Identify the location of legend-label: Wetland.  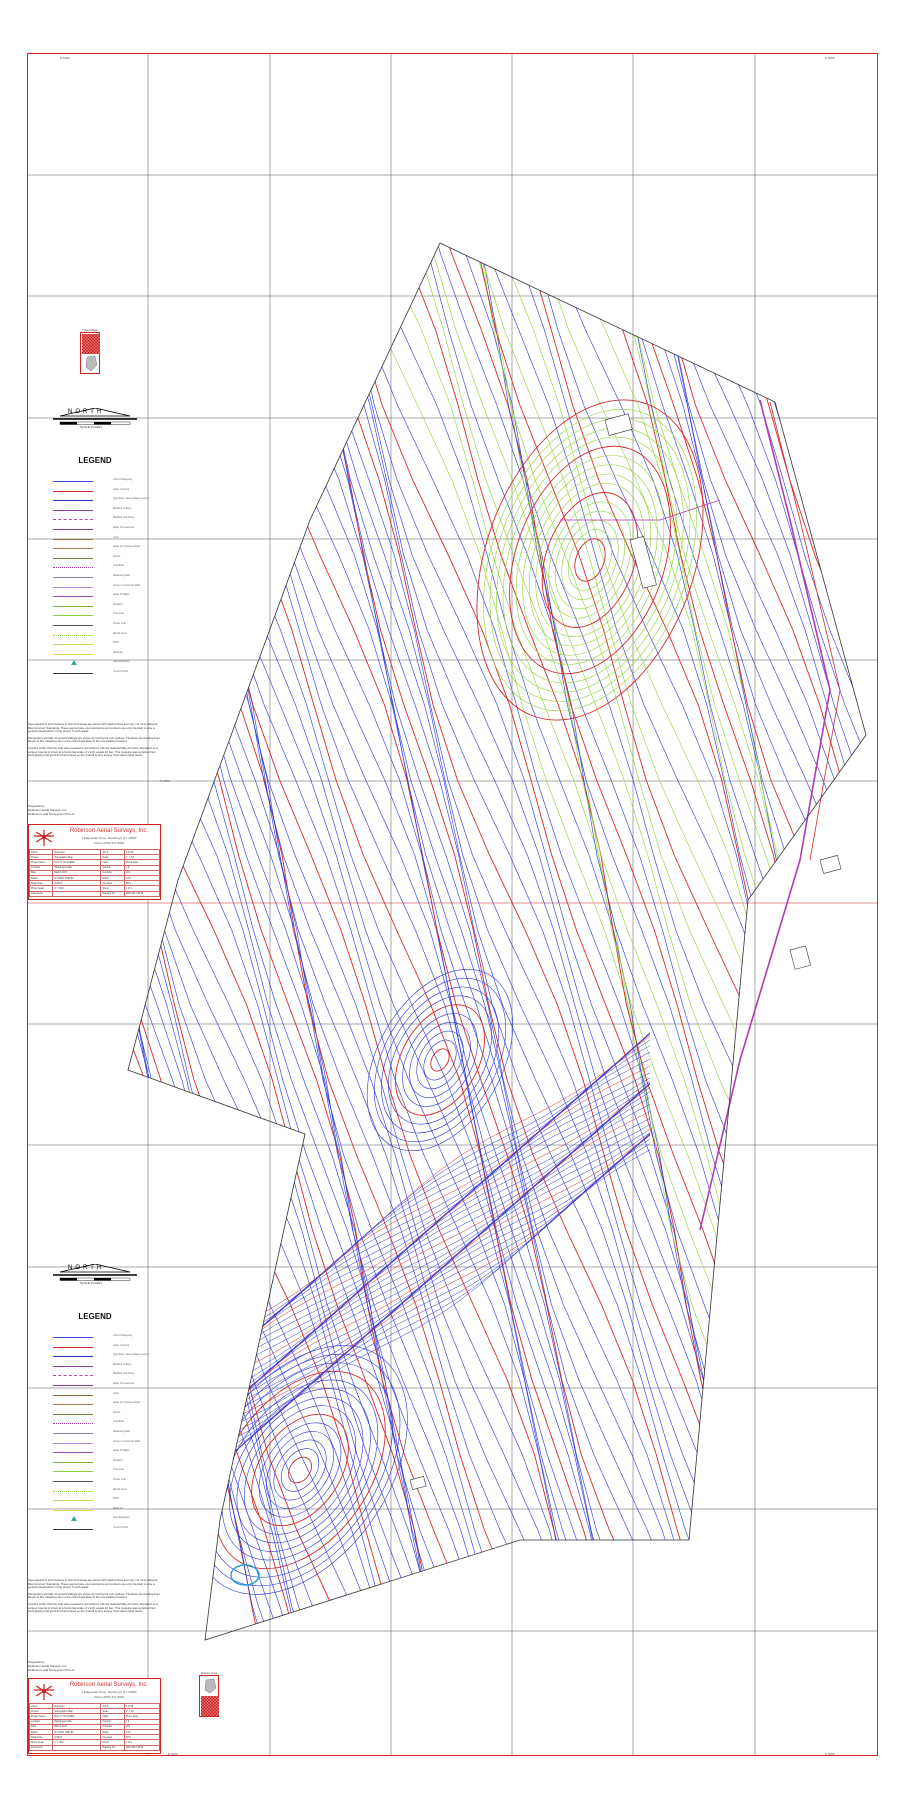
(118, 604).